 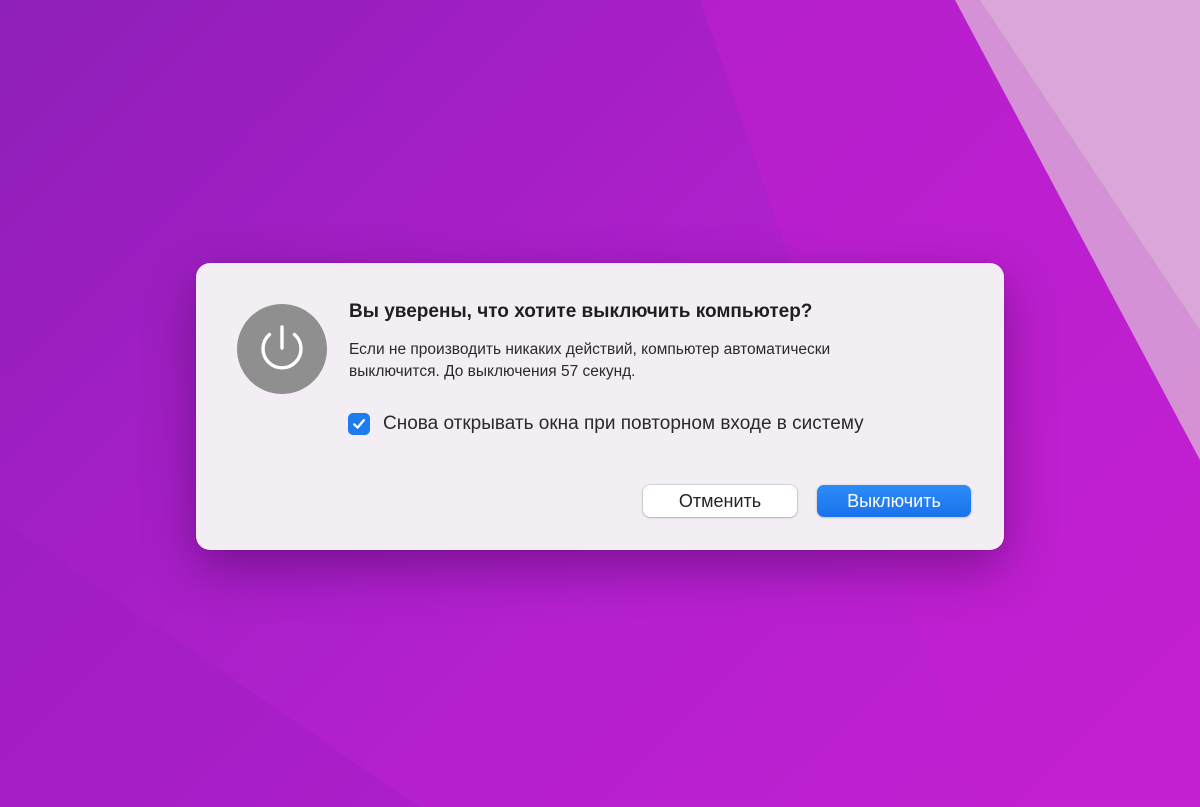 What do you see at coordinates (282, 349) in the screenshot?
I see `power-icon` at bounding box center [282, 349].